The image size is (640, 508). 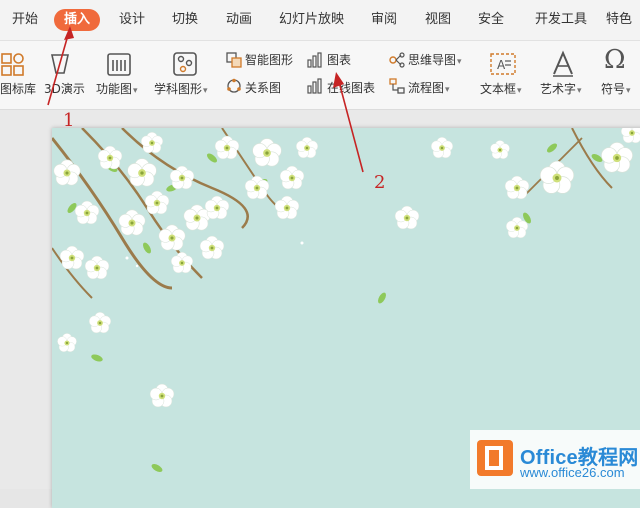 What do you see at coordinates (59, 66) in the screenshot?
I see `arrow-1-line` at bounding box center [59, 66].